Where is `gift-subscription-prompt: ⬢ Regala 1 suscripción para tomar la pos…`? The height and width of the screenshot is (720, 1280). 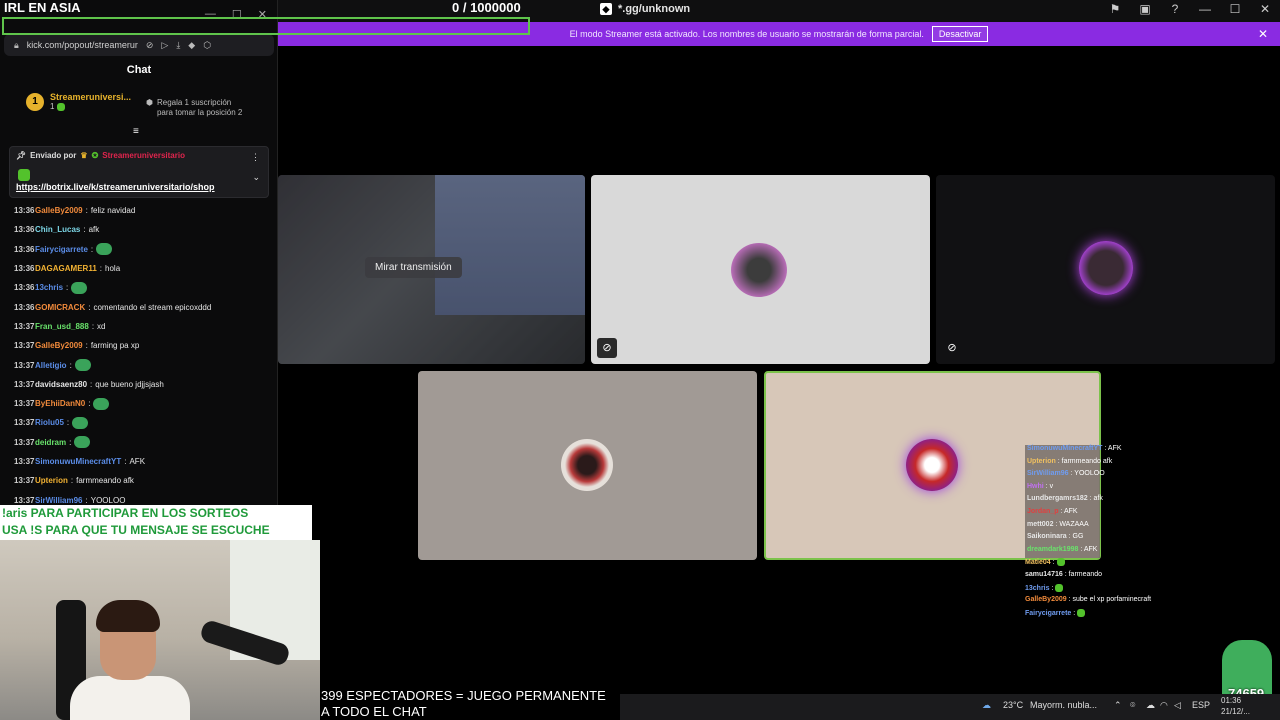 gift-subscription-prompt: ⬢ Regala 1 suscripción para tomar la pos… is located at coordinates (194, 108).